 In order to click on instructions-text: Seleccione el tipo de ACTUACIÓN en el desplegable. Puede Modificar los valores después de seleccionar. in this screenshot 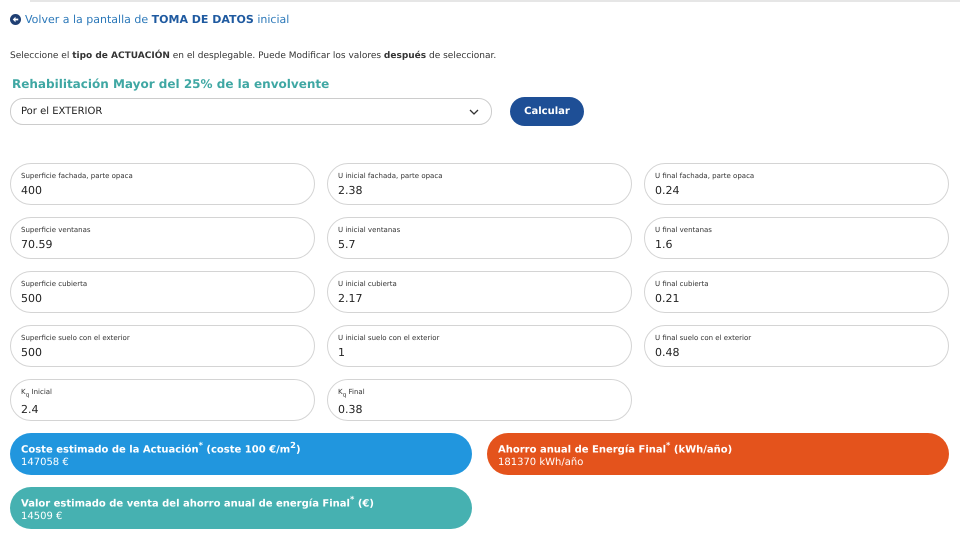, I will do `click(254, 56)`.